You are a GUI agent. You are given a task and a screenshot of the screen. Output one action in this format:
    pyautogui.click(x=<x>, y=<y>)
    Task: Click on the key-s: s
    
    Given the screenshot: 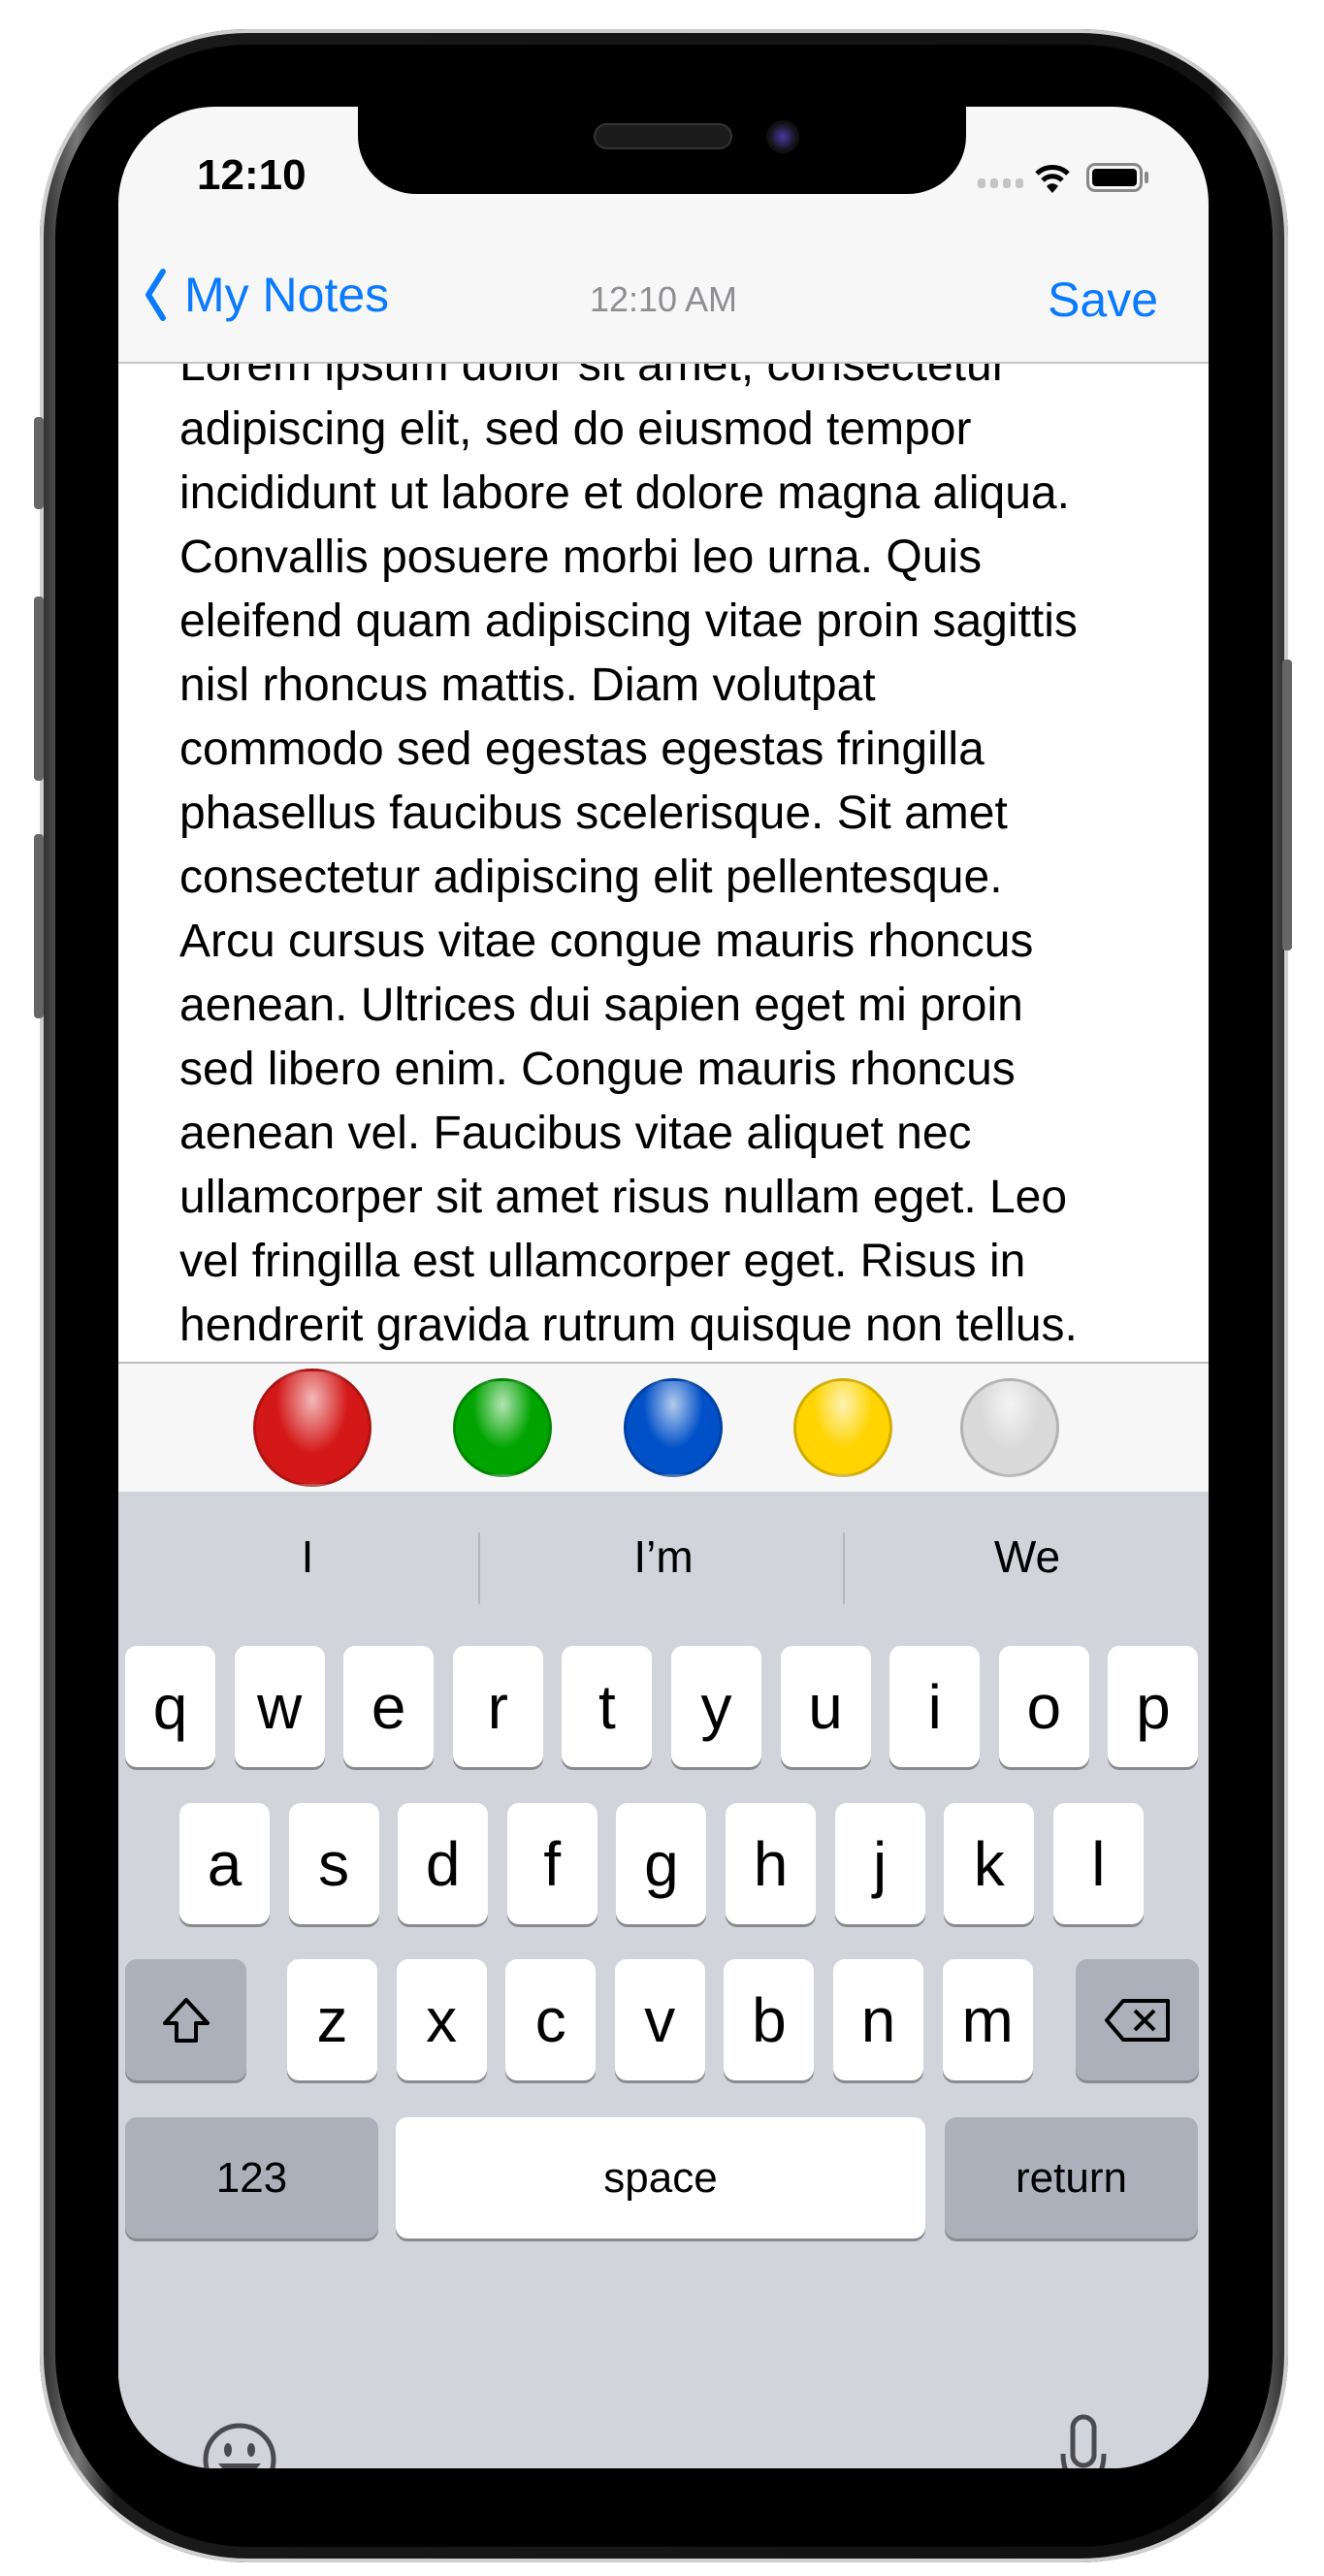 What is the action you would take?
    pyautogui.click(x=333, y=1863)
    